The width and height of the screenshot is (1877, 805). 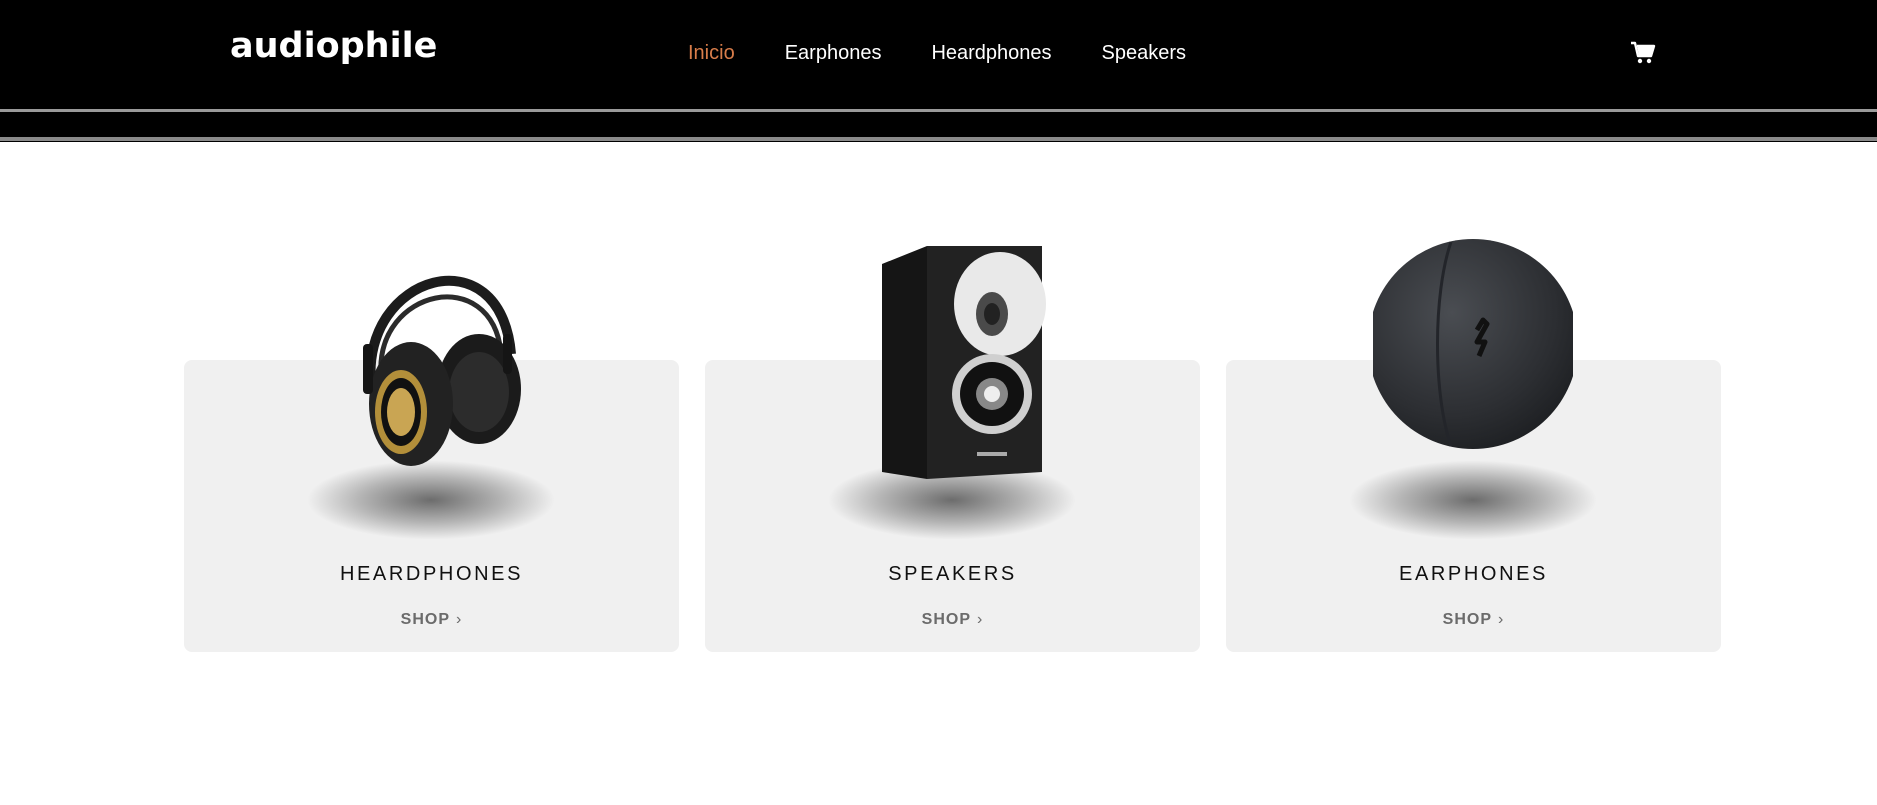 I want to click on category-card-speakers: SPEAKERS SHOP ›, so click(x=952, y=444).